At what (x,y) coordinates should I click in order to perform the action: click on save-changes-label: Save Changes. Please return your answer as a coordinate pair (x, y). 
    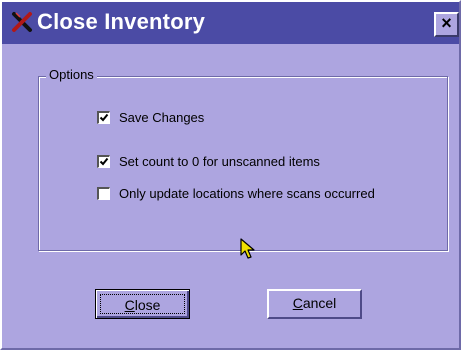
    Looking at the image, I should click on (162, 117).